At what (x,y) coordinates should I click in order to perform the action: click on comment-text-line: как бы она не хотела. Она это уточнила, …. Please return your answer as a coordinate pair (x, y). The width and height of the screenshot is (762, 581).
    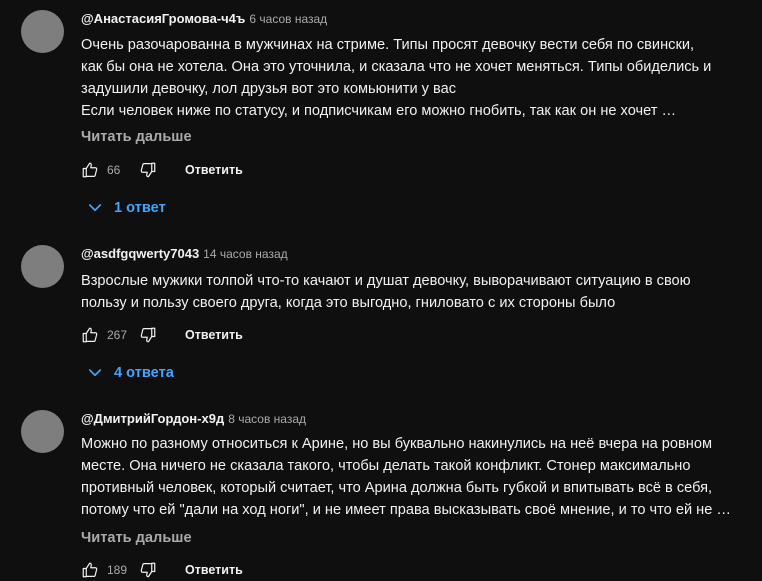
    Looking at the image, I should click on (396, 67).